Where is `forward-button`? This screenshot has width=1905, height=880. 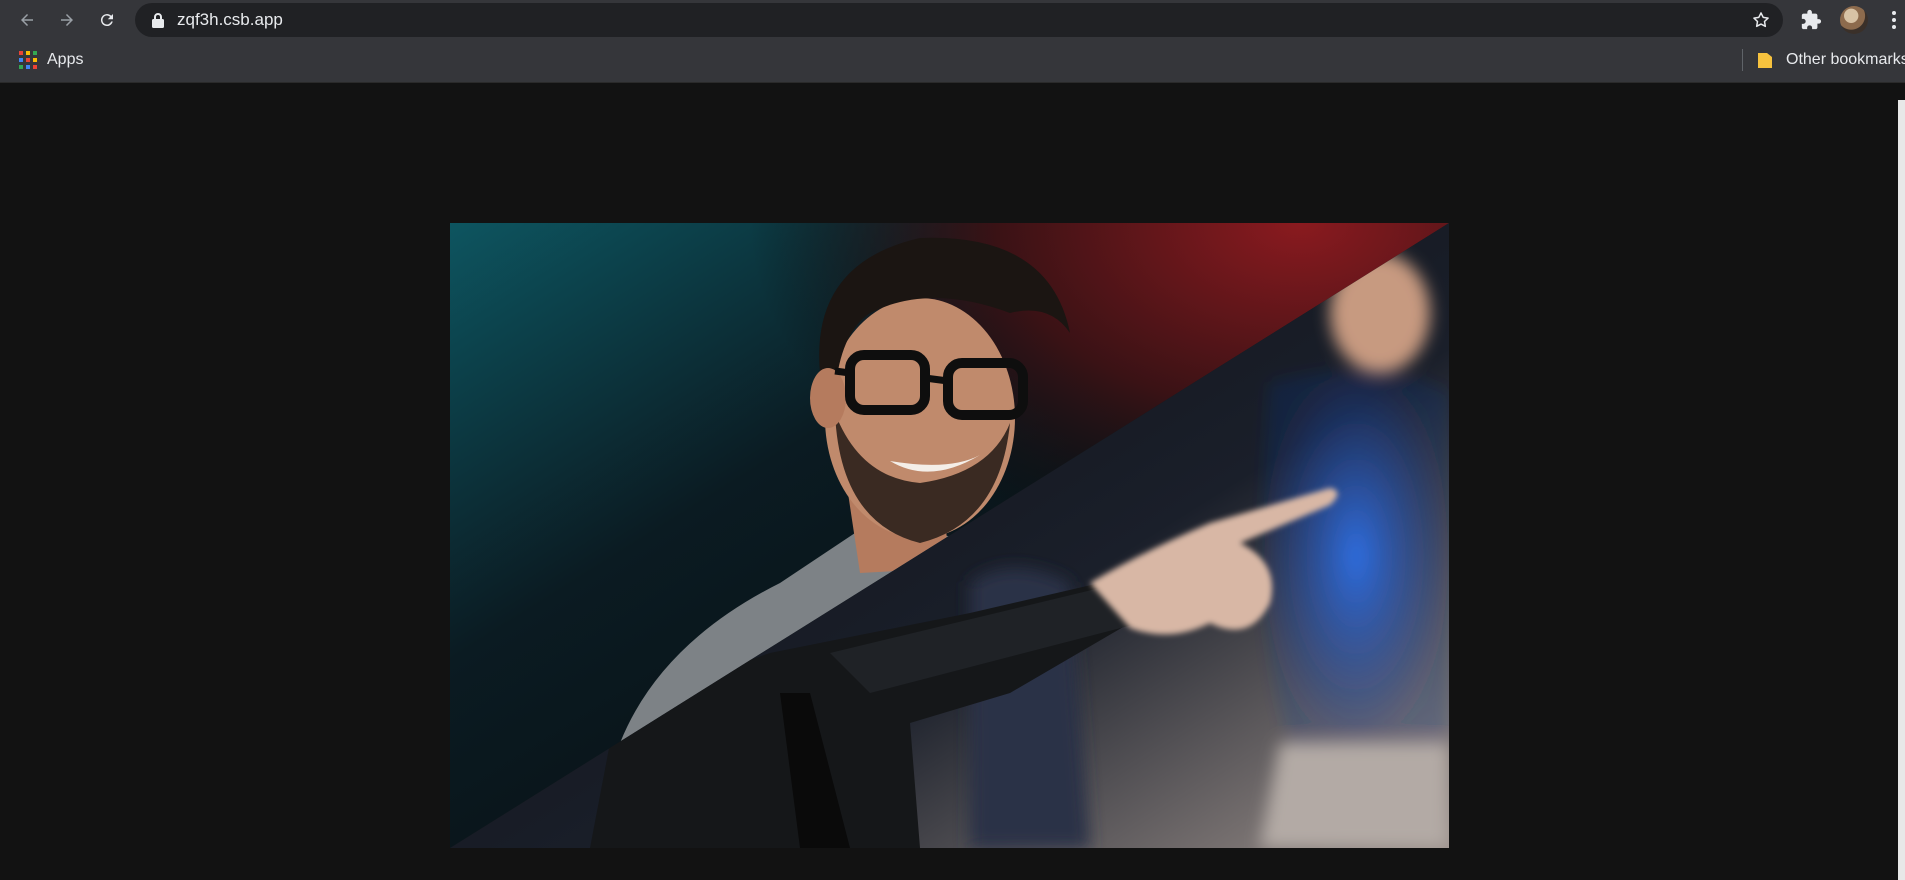 forward-button is located at coordinates (67, 20).